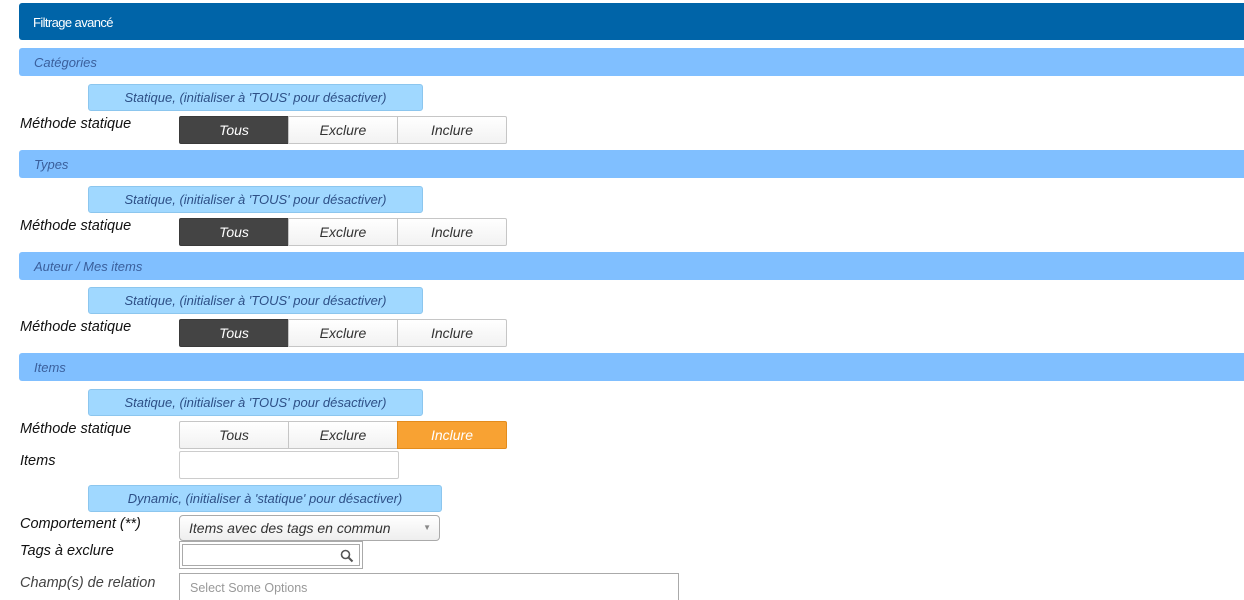  Describe the element at coordinates (631, 367) in the screenshot. I see `section-bar-items: Items` at that location.